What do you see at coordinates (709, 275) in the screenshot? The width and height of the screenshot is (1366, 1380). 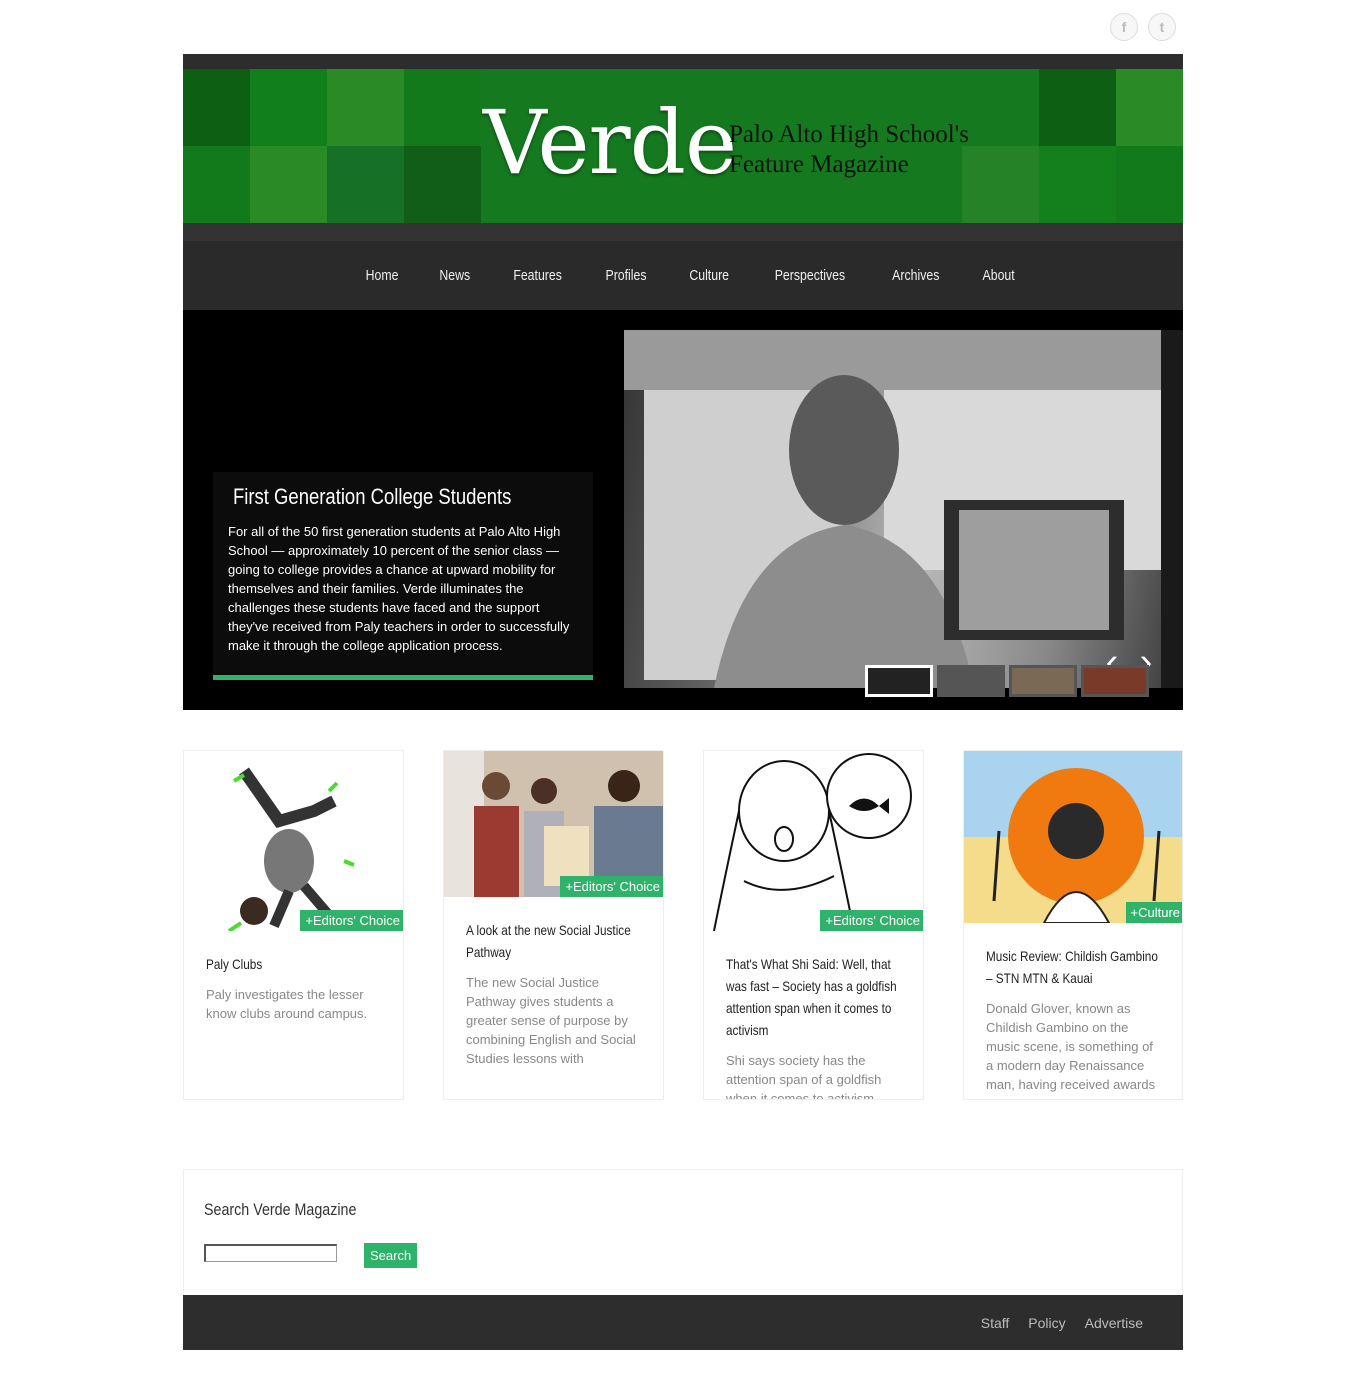 I see `nav-culture: Culture` at bounding box center [709, 275].